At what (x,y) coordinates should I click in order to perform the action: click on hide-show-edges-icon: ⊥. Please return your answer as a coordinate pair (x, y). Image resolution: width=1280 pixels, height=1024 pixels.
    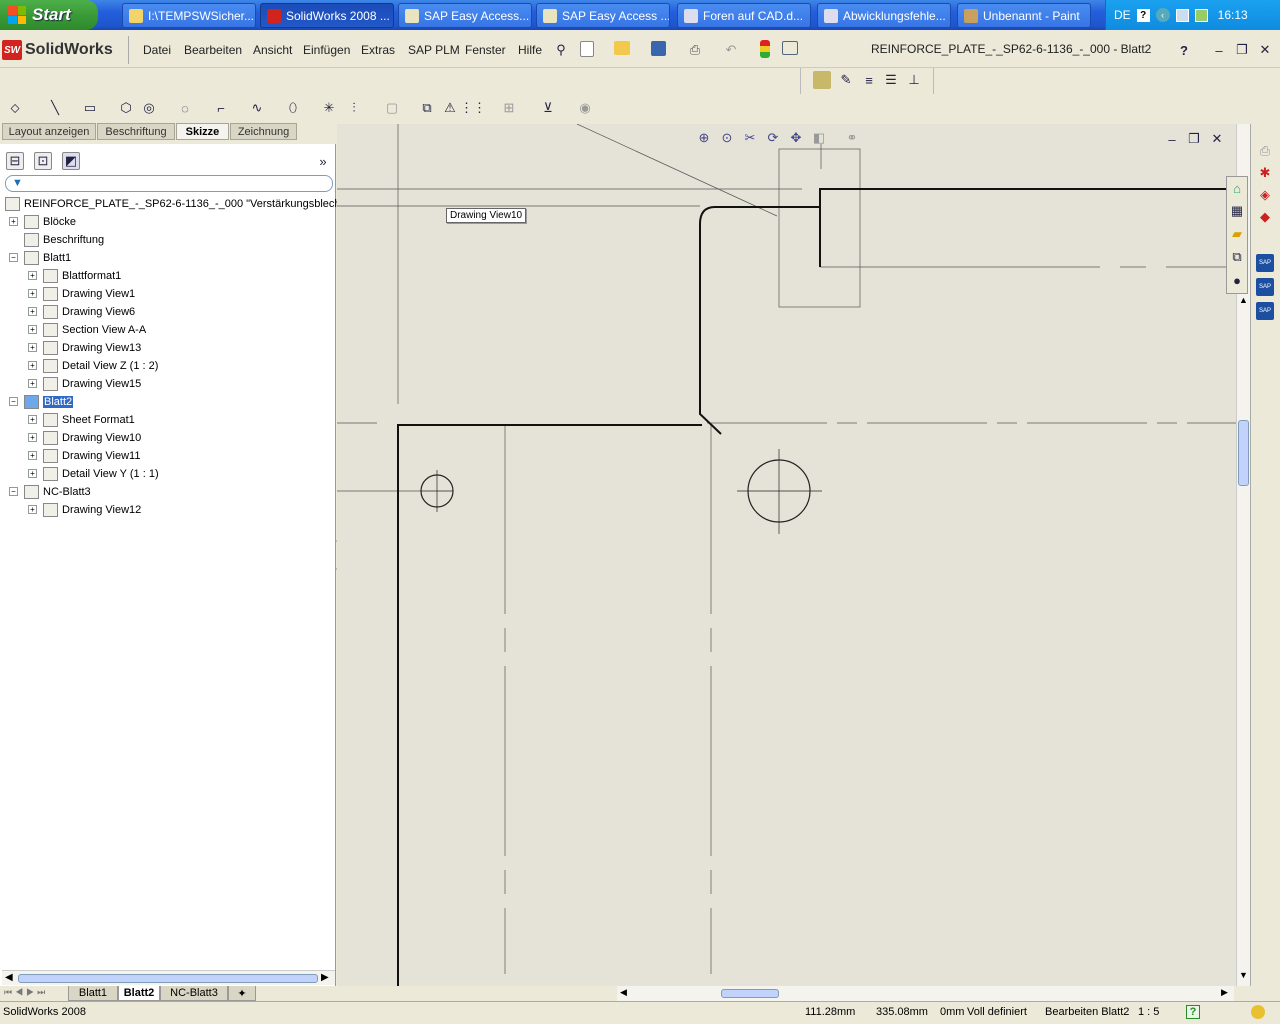
    Looking at the image, I should click on (914, 80).